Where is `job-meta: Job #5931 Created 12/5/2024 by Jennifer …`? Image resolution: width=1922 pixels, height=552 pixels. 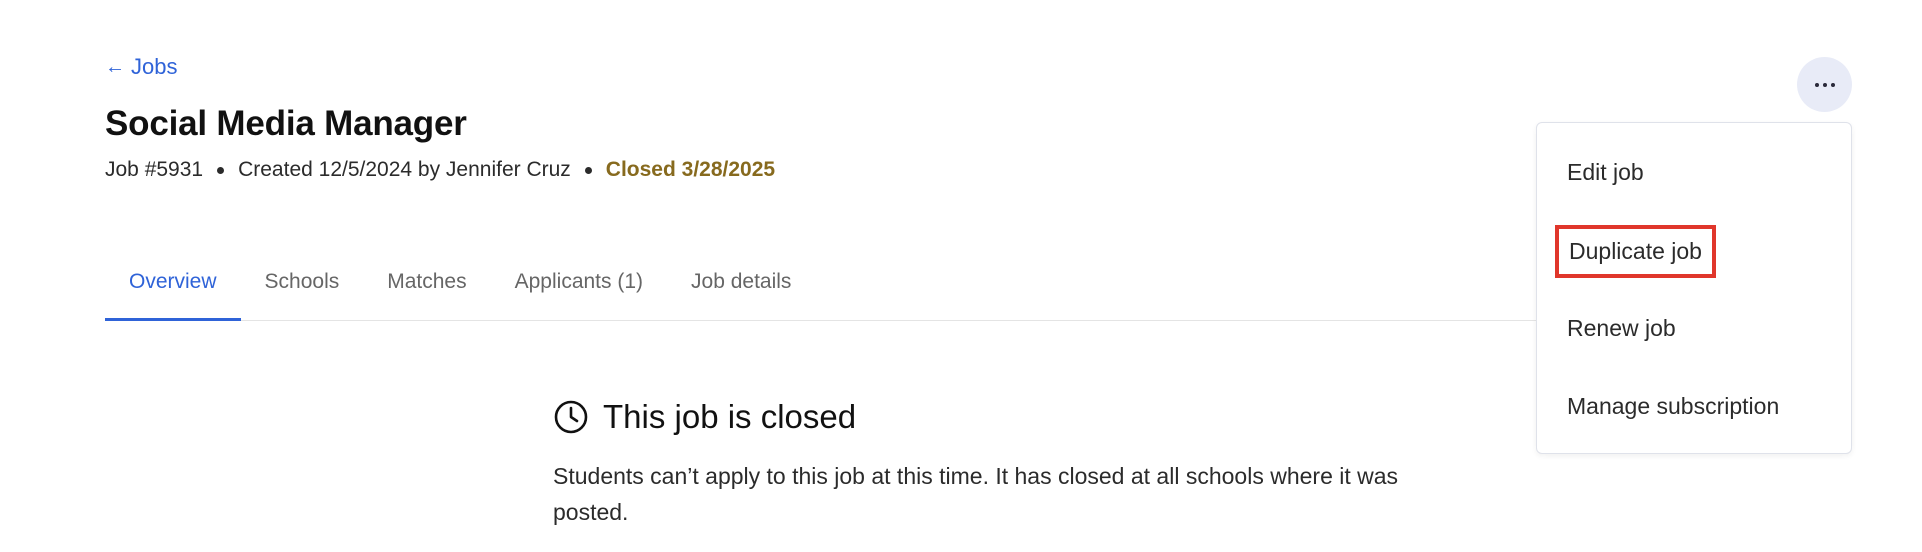
job-meta: Job #5931 Created 12/5/2024 by Jennifer … is located at coordinates (440, 170).